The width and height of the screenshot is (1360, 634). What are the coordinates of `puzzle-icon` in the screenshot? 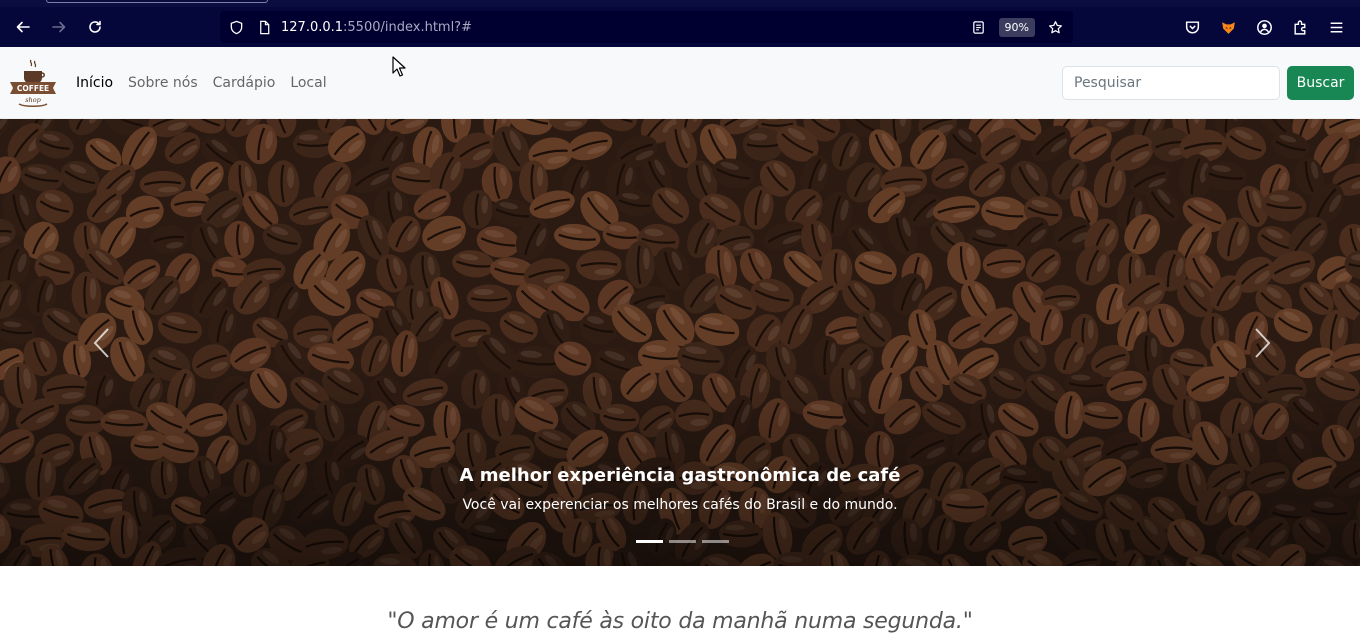 It's located at (1299, 27).